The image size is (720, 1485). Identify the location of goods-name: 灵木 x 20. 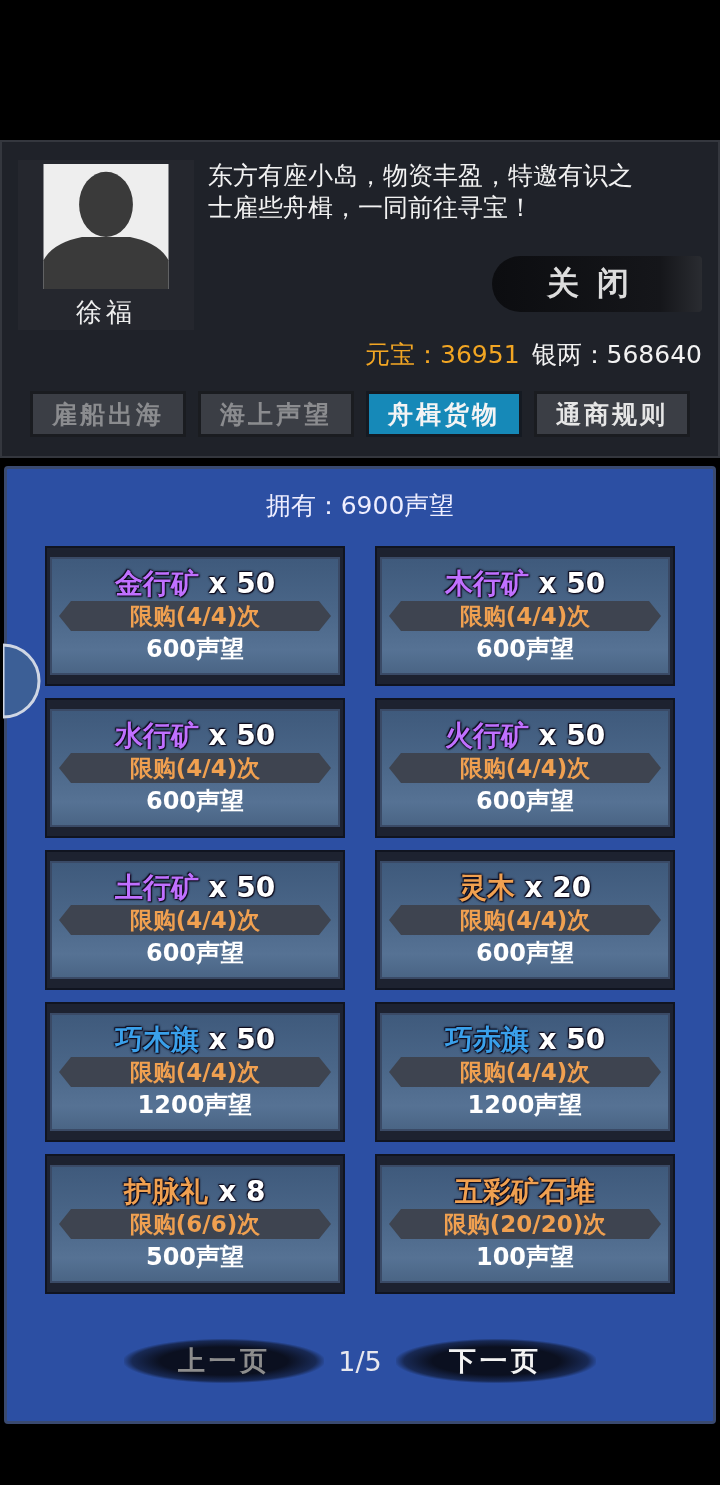
(525, 888).